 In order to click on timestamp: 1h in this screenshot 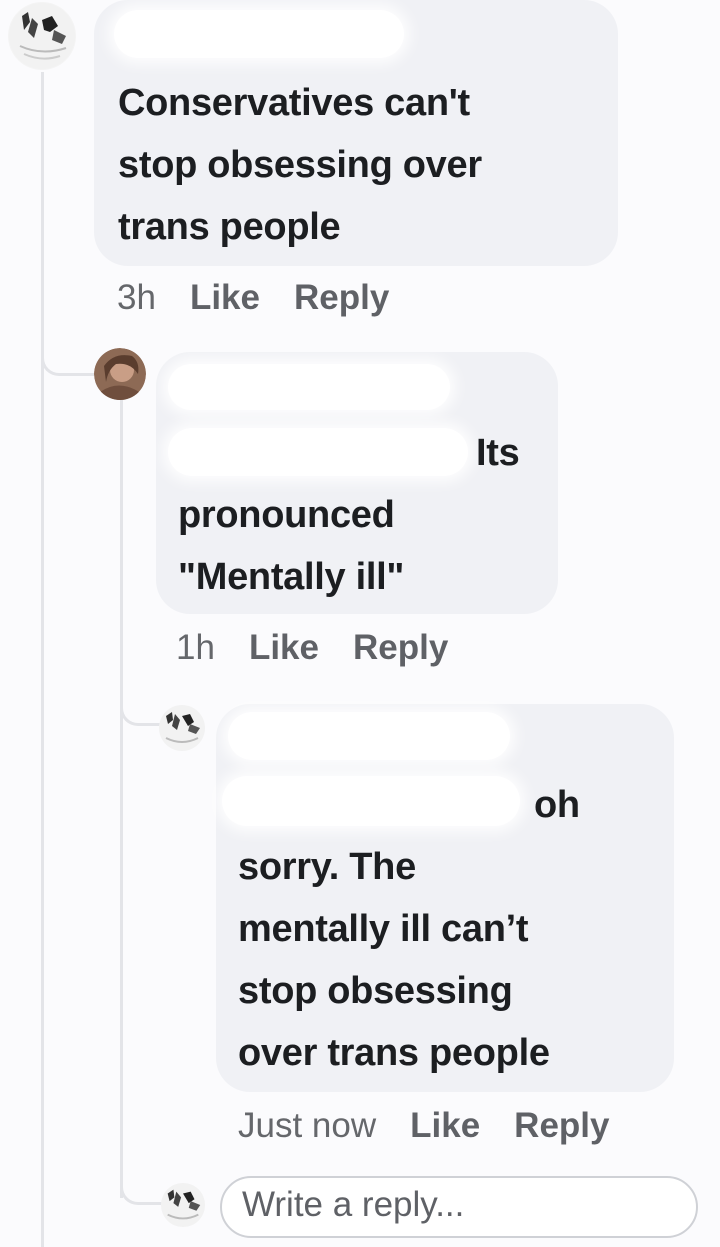, I will do `click(195, 648)`.